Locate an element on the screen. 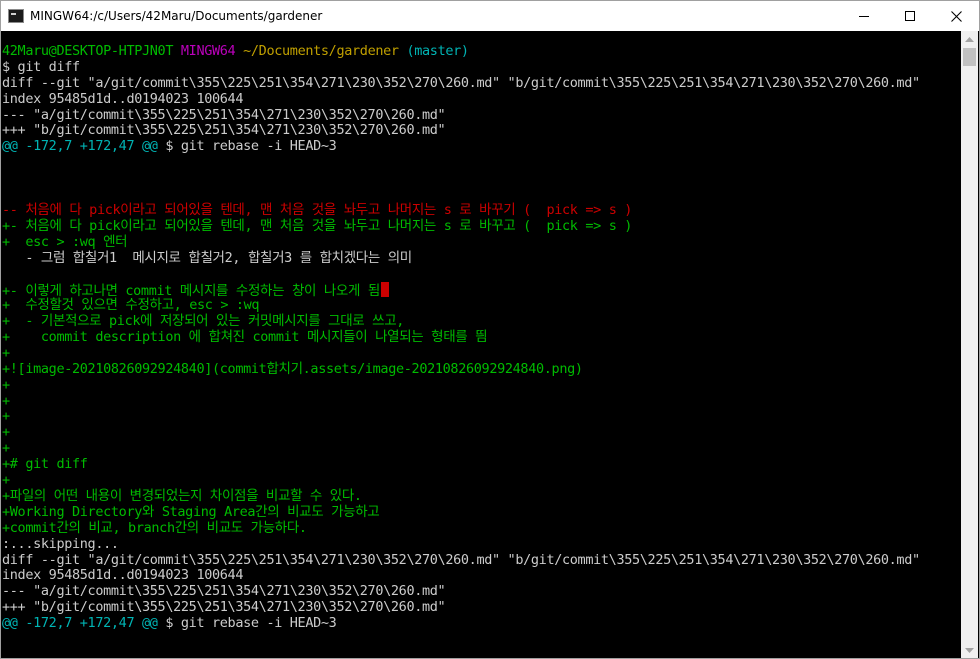 The image size is (980, 659). terminal-text: $ git diff is located at coordinates (41, 67).